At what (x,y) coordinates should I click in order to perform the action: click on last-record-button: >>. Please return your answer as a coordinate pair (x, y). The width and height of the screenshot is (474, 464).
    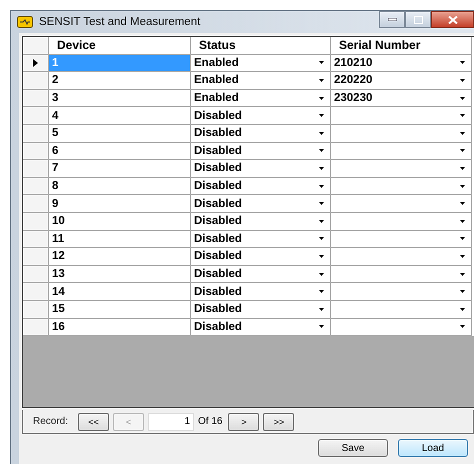
    Looking at the image, I should click on (278, 421).